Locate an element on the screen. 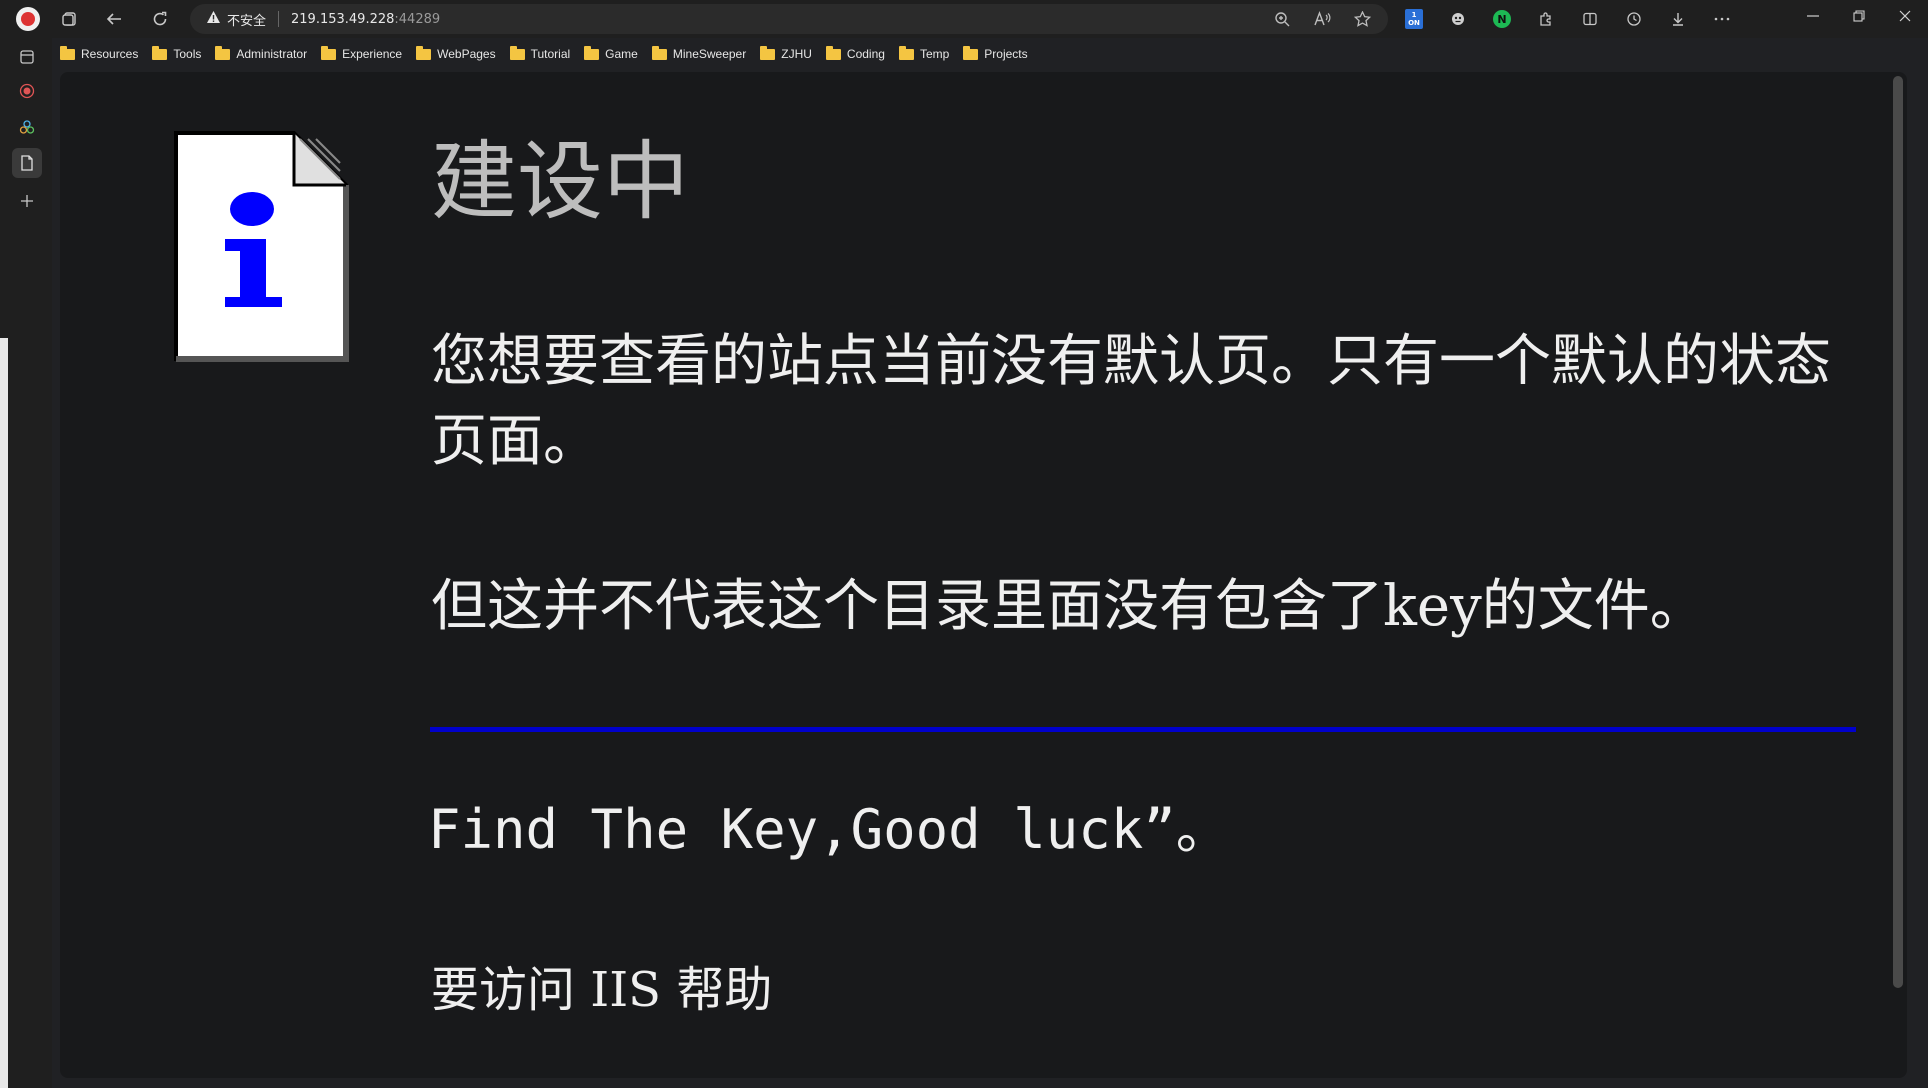 The height and width of the screenshot is (1088, 1928). bookmark-zjhu: ZJHU is located at coordinates (786, 53).